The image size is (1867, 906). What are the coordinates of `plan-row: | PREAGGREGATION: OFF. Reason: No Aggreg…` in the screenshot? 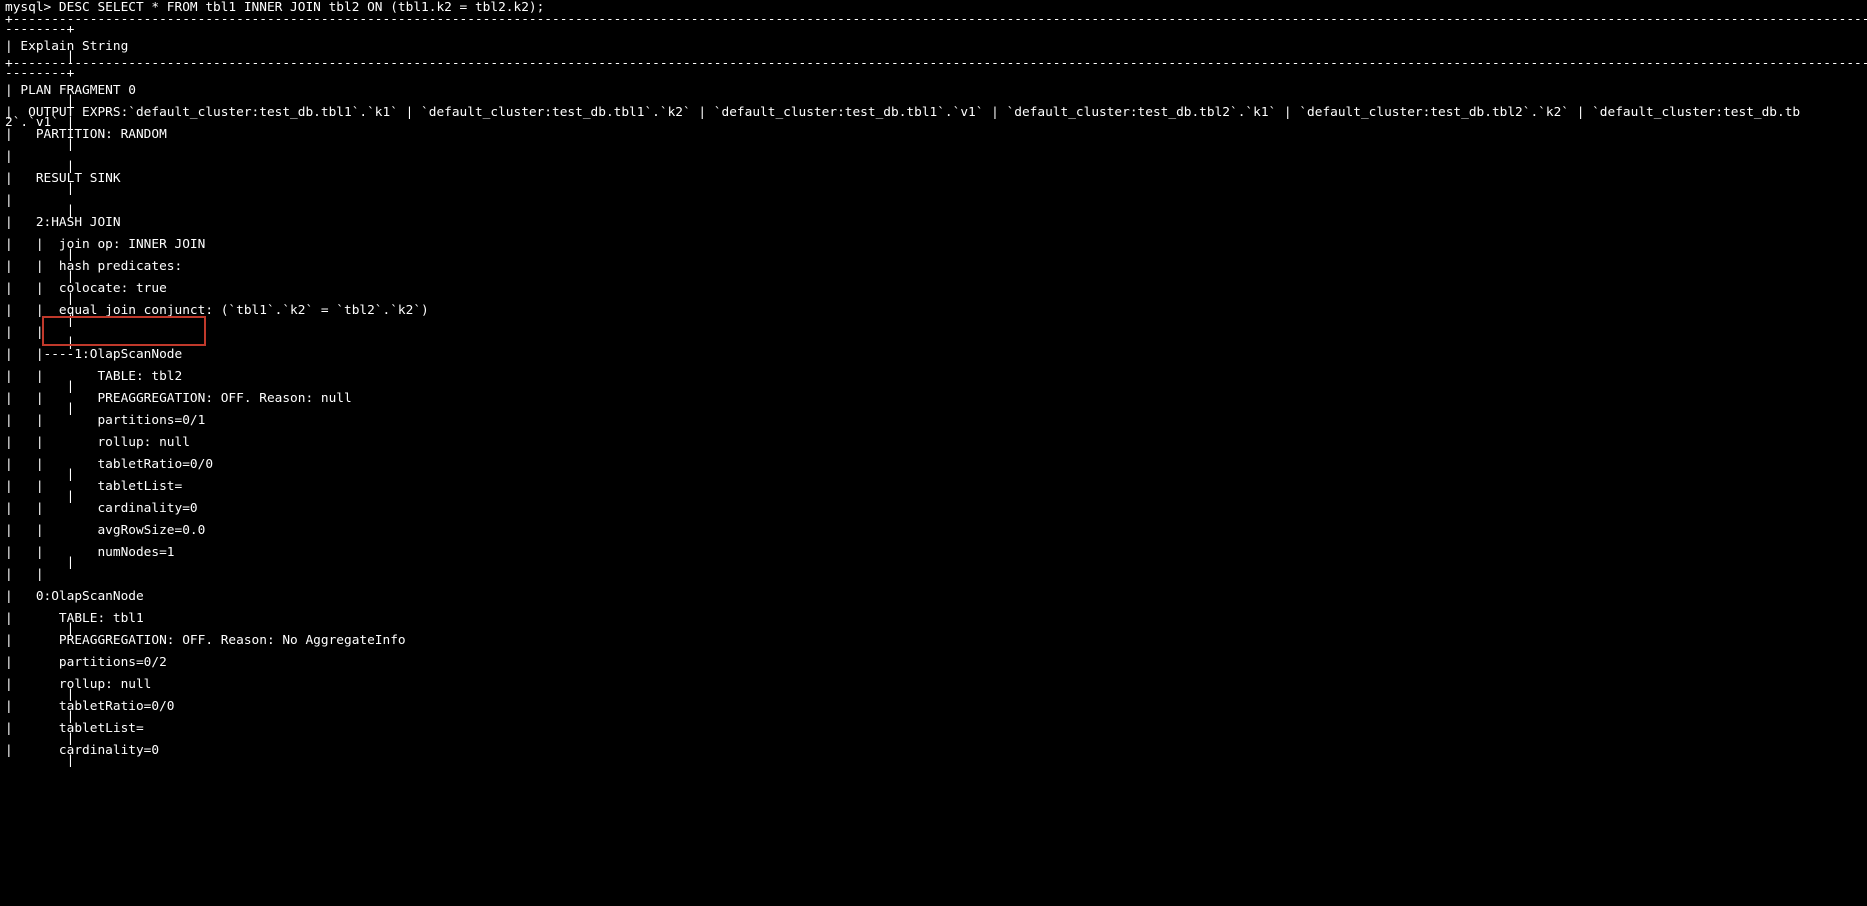 It's located at (205, 640).